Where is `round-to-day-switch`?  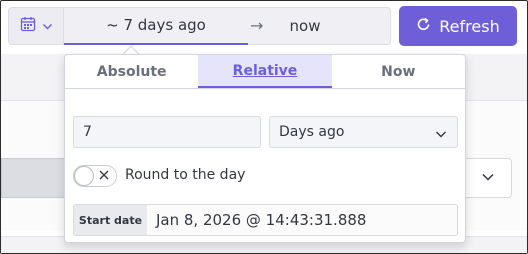 round-to-day-switch is located at coordinates (95, 176).